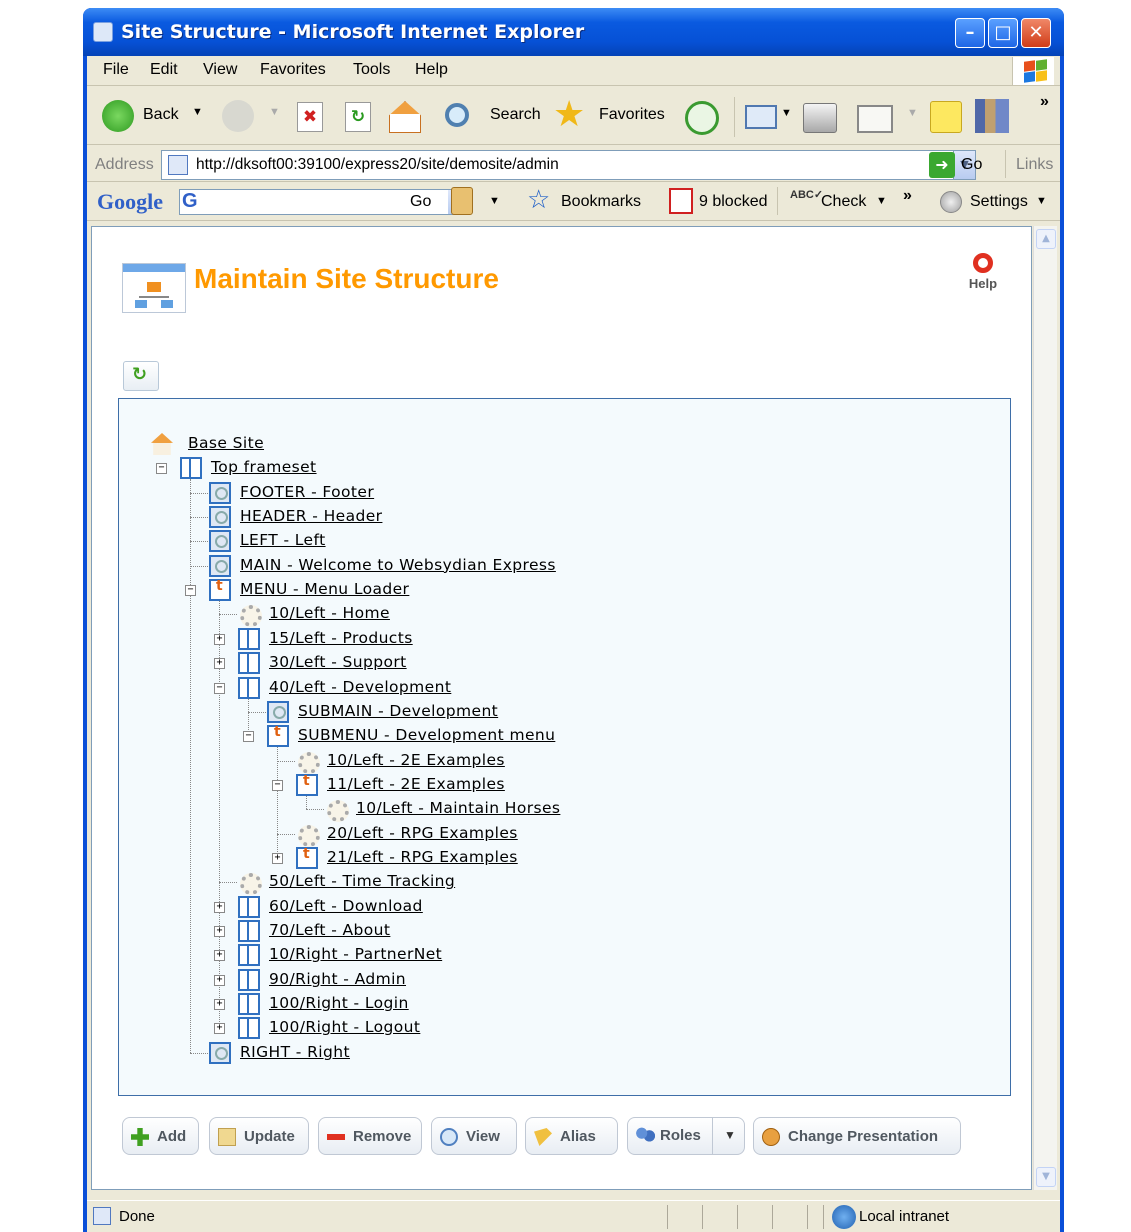 The height and width of the screenshot is (1232, 1131). Describe the element at coordinates (1046, 239) in the screenshot. I see `scroll-up-icon: ▲` at that location.